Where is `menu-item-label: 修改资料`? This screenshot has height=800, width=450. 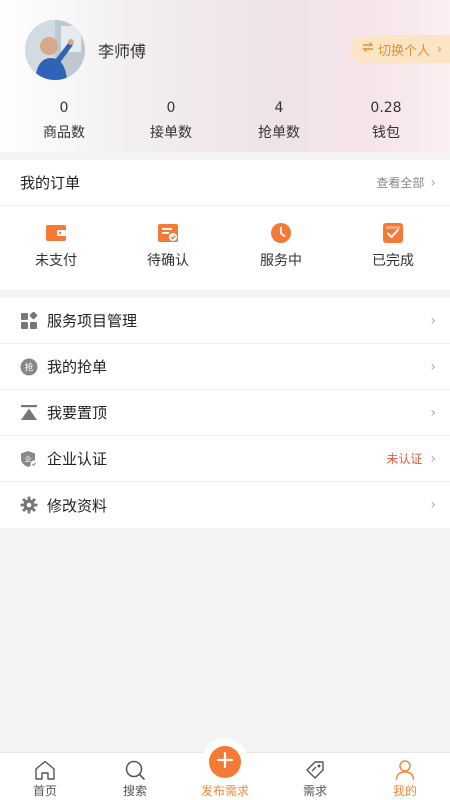 menu-item-label: 修改资料 is located at coordinates (77, 505).